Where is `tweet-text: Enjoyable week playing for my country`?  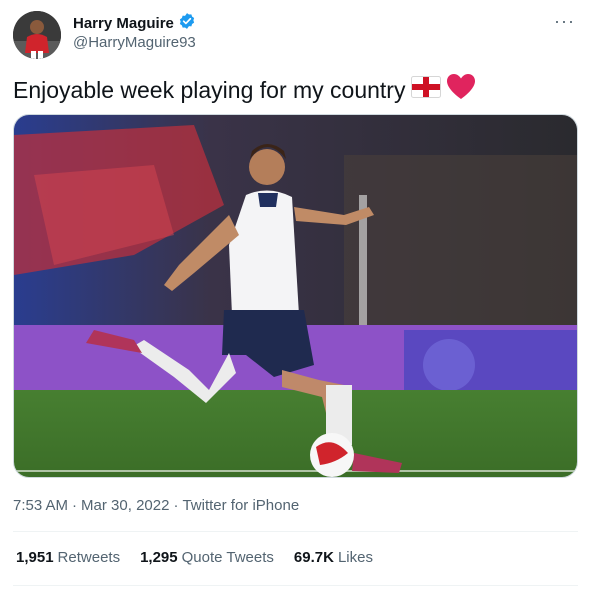
tweet-text: Enjoyable week playing for my country is located at coordinates (244, 90).